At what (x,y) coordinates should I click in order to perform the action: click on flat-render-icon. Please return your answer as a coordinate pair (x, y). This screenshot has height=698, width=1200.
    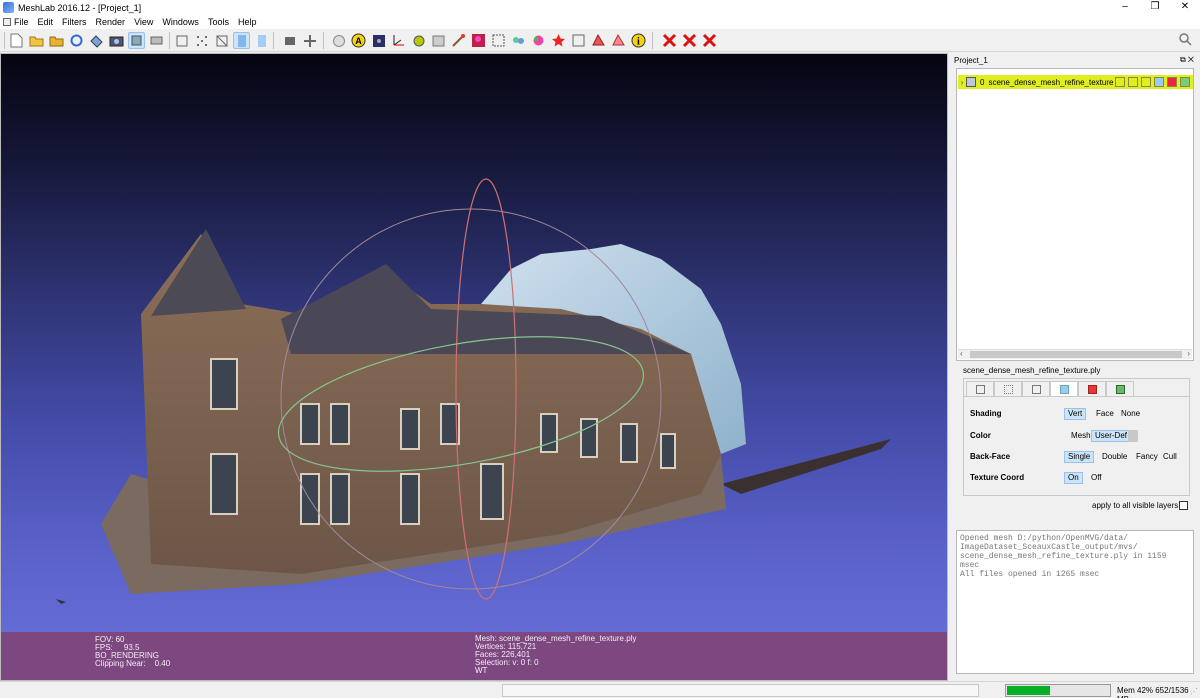
    Looking at the image, I should click on (241, 40).